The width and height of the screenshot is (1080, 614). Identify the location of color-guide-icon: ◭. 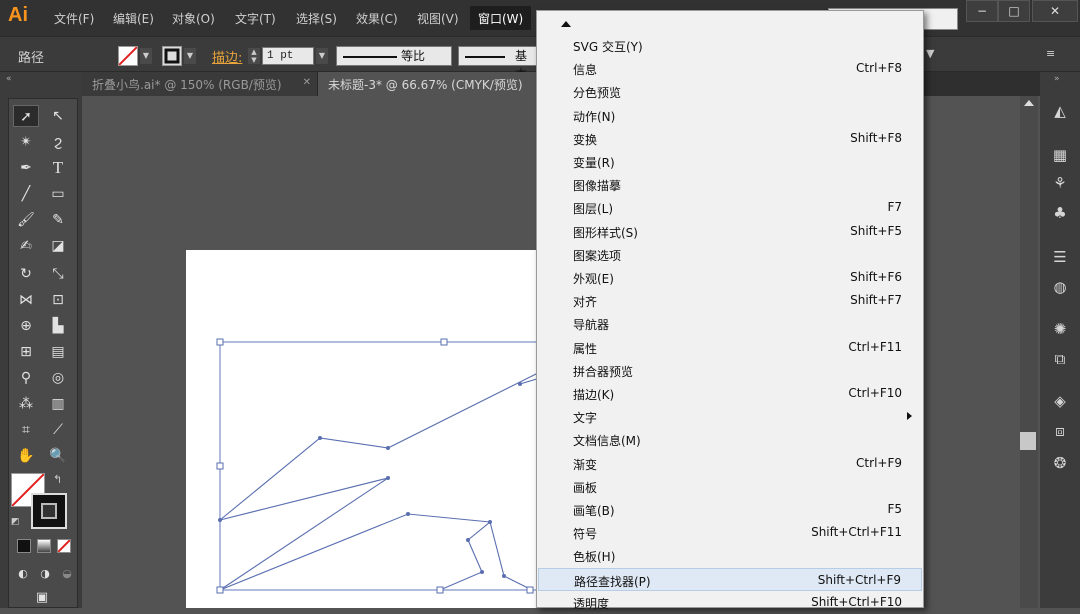
(1060, 111).